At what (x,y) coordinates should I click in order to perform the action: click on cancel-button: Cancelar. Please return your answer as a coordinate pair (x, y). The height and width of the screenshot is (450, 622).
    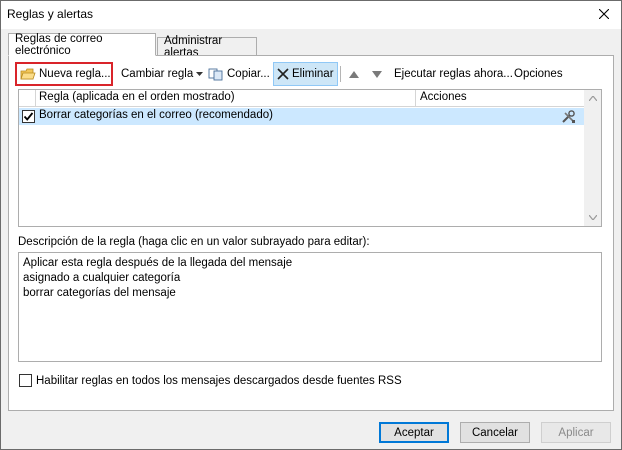
    Looking at the image, I should click on (495, 432).